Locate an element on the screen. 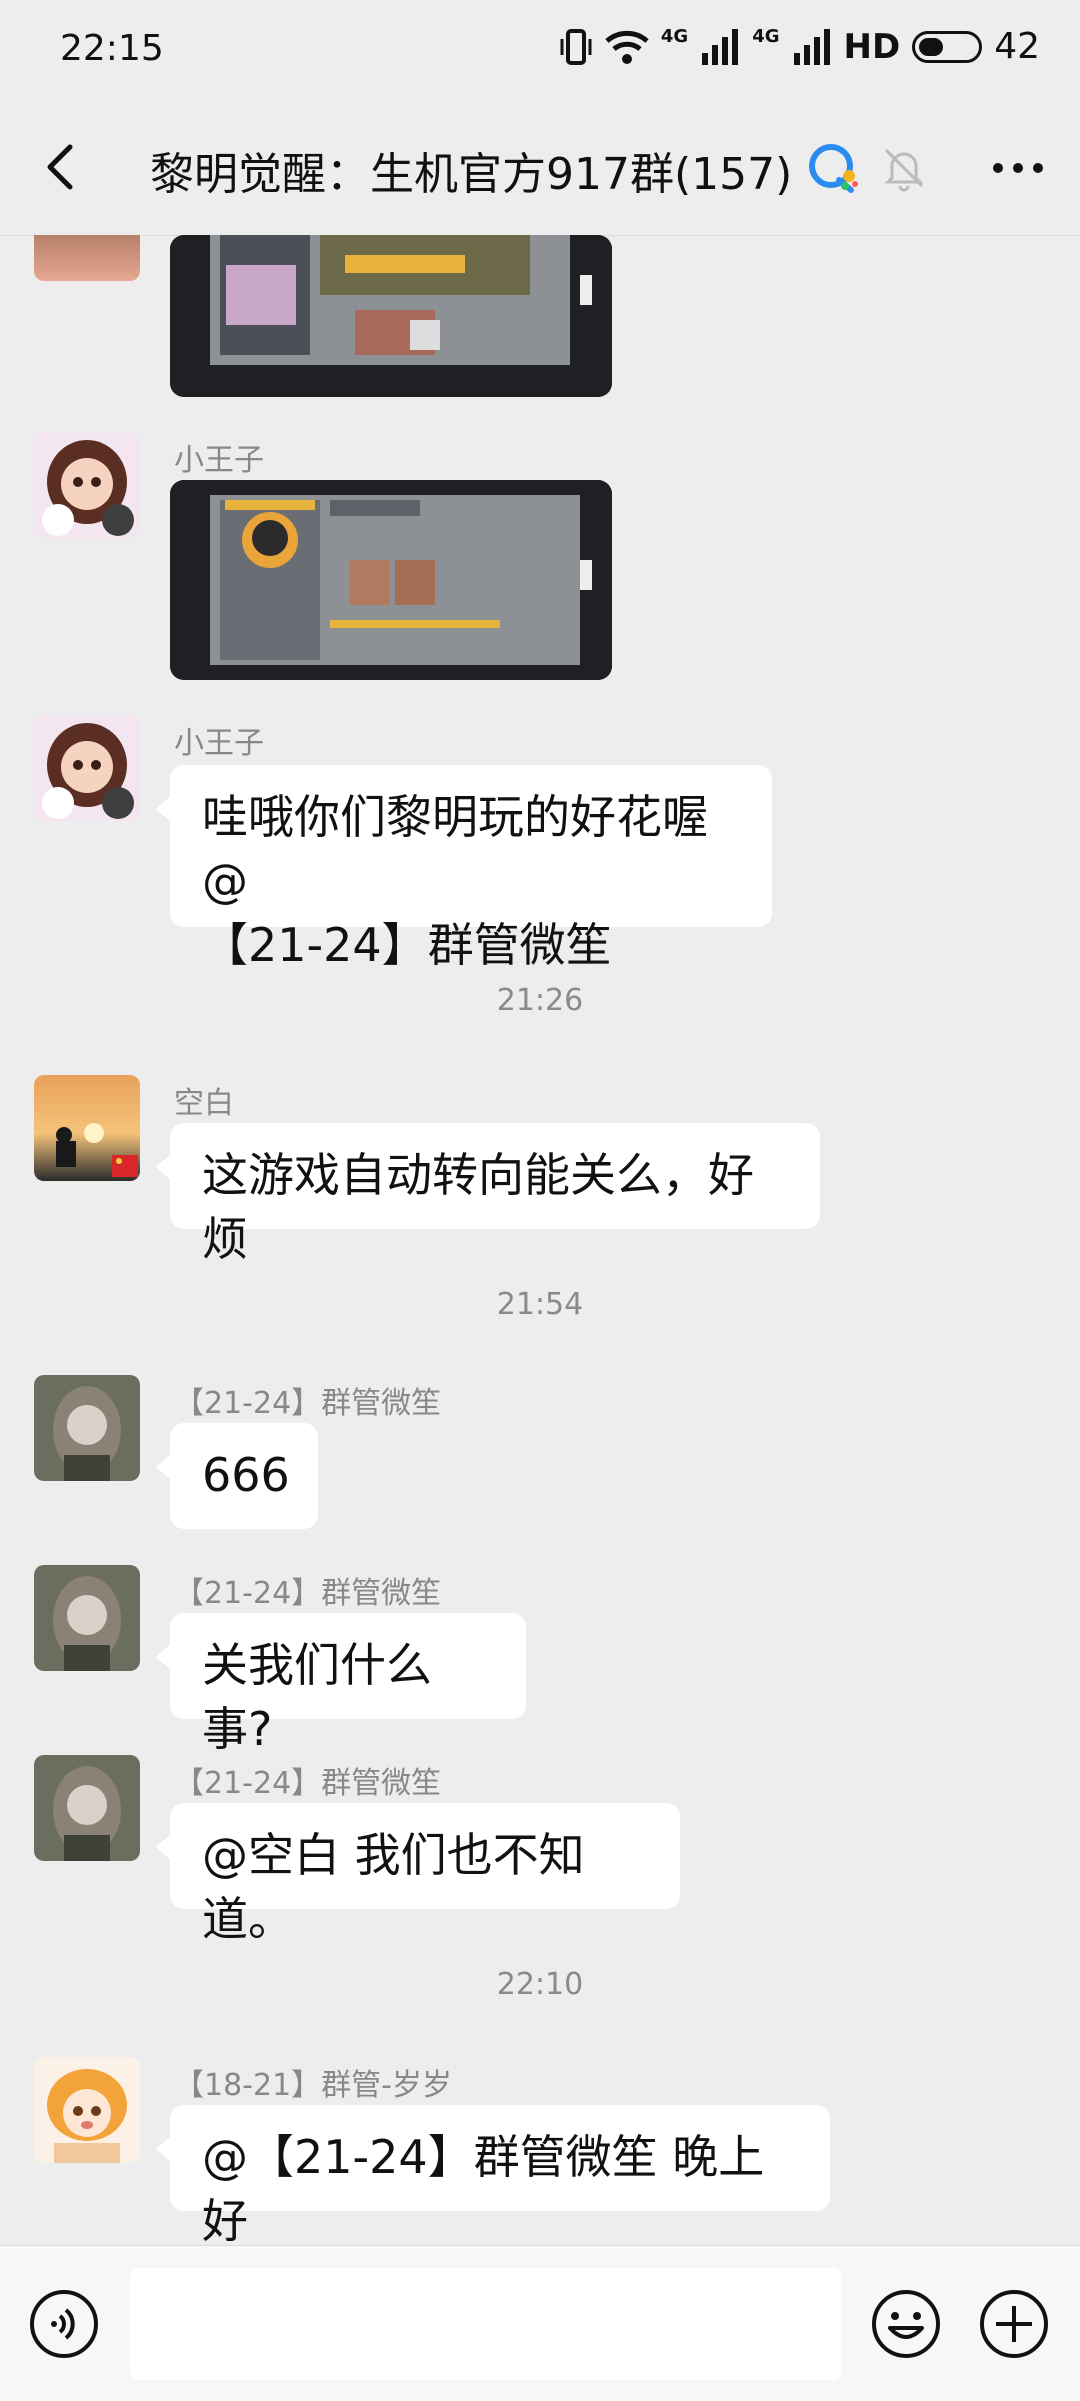 The image size is (1080, 2401). message-text: @【21-24】群管微笙 晚上好 is located at coordinates (483, 2187).